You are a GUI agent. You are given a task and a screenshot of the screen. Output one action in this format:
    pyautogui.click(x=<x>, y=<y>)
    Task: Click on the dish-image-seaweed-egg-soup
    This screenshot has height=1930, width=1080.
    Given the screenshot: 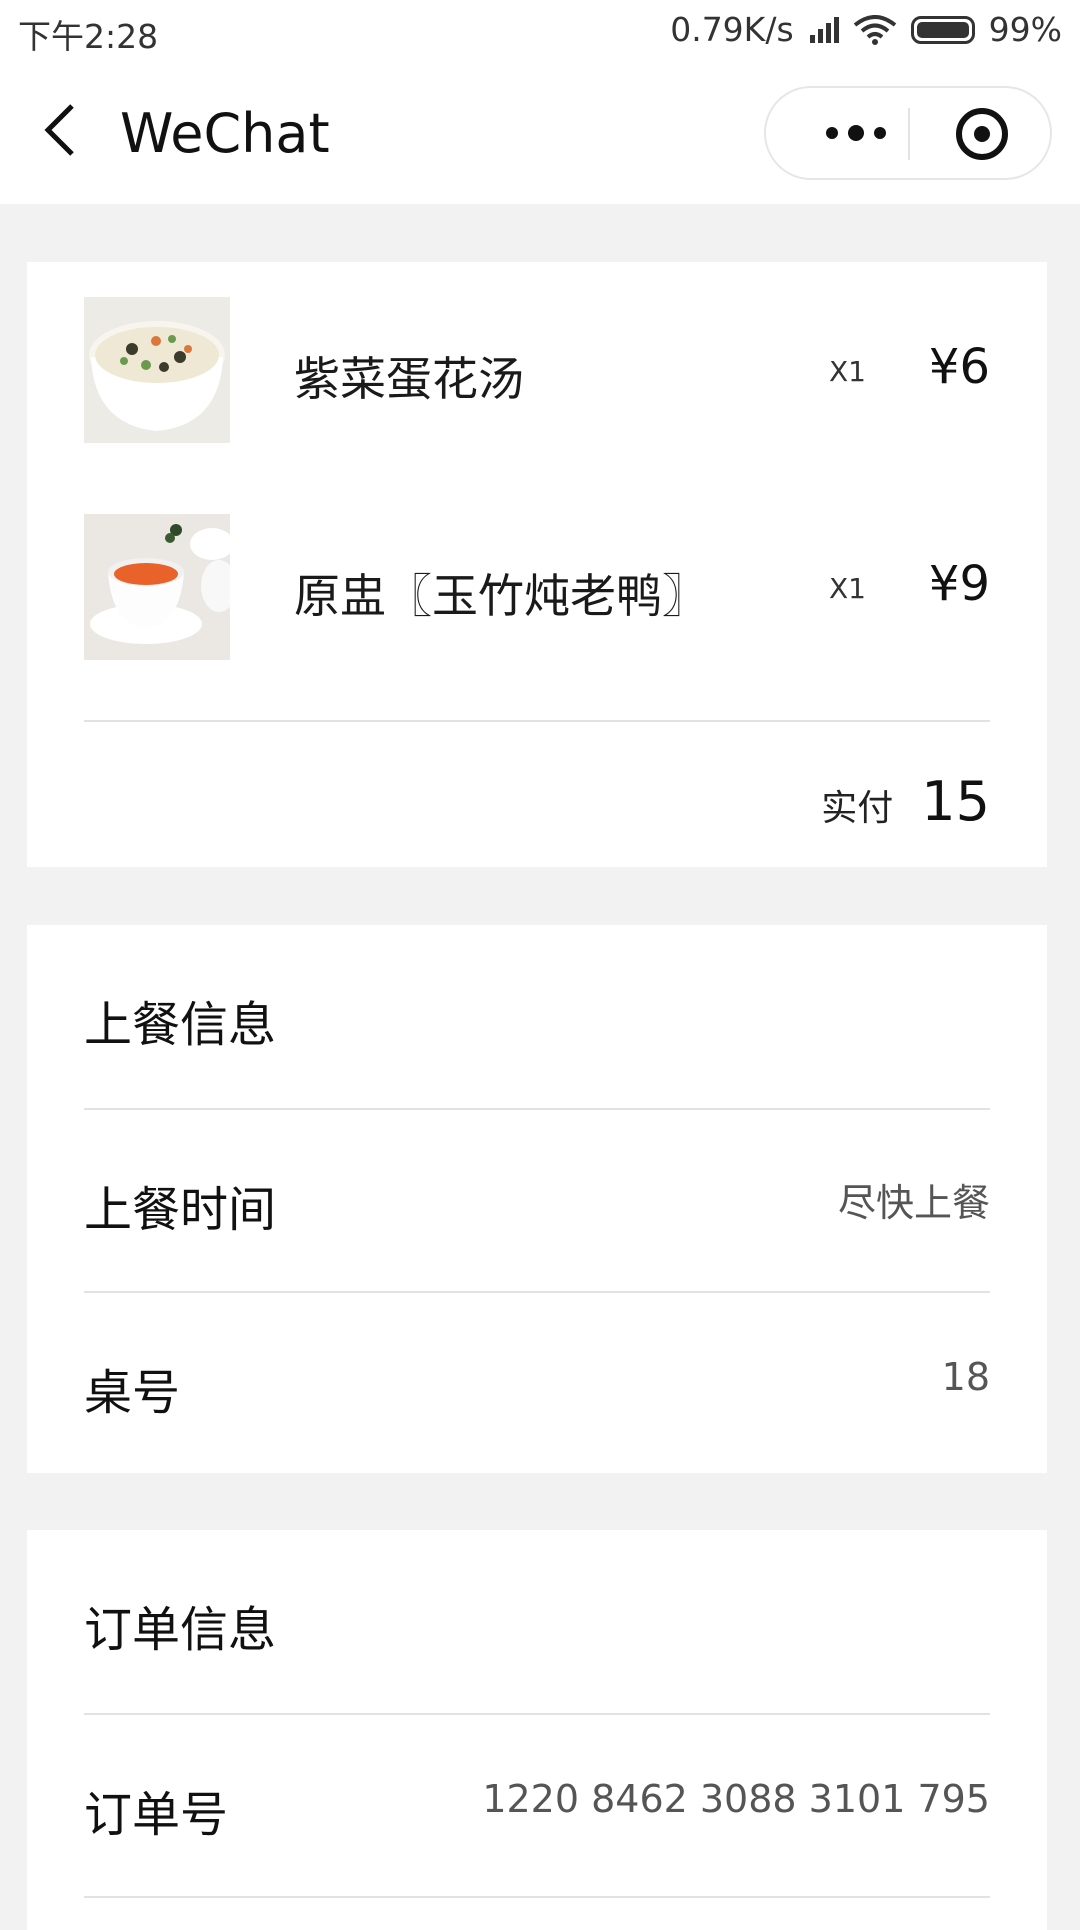 What is the action you would take?
    pyautogui.click(x=157, y=370)
    